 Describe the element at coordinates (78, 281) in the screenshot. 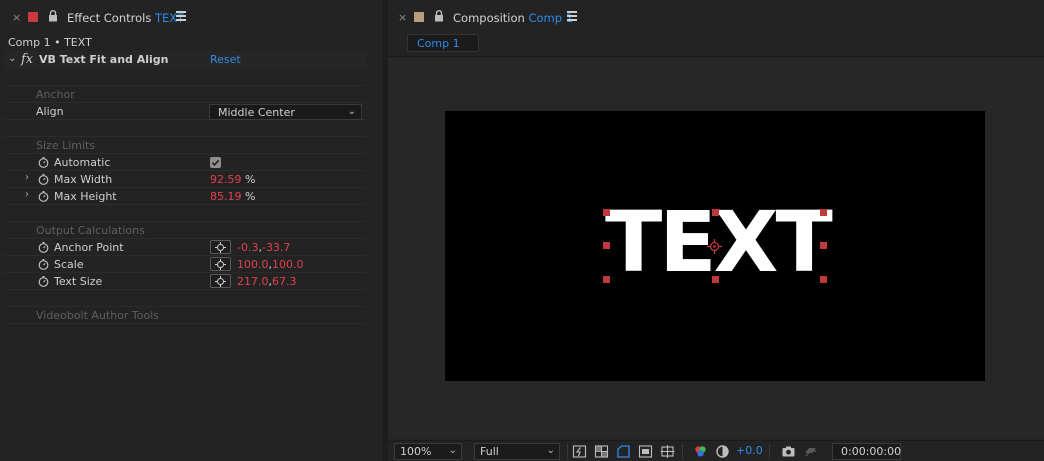

I see `prop-label-text-size: Text Size` at that location.